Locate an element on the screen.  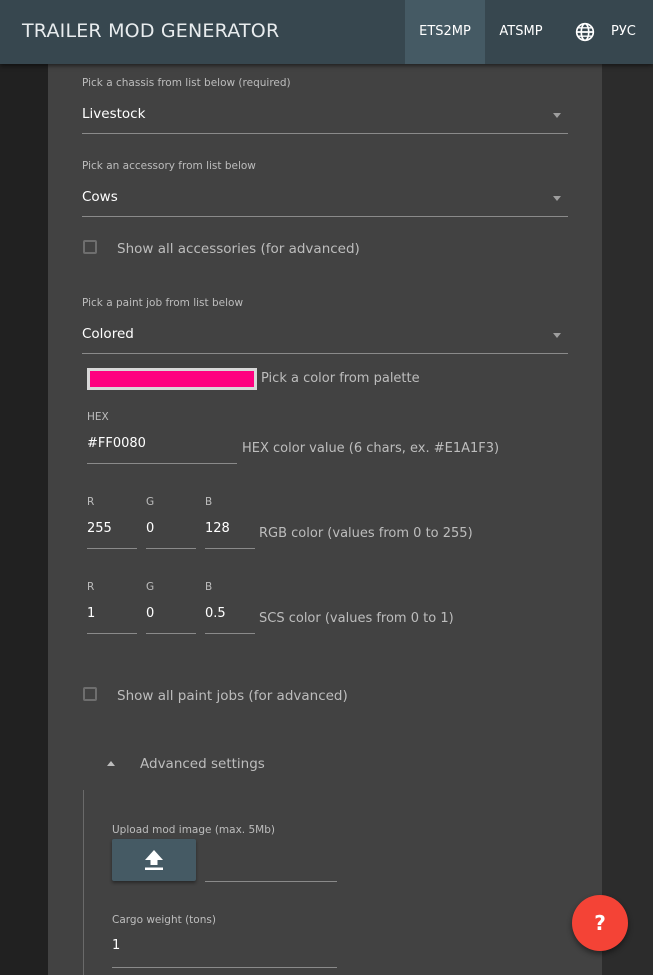
rgb-g-underline is located at coordinates (171, 548).